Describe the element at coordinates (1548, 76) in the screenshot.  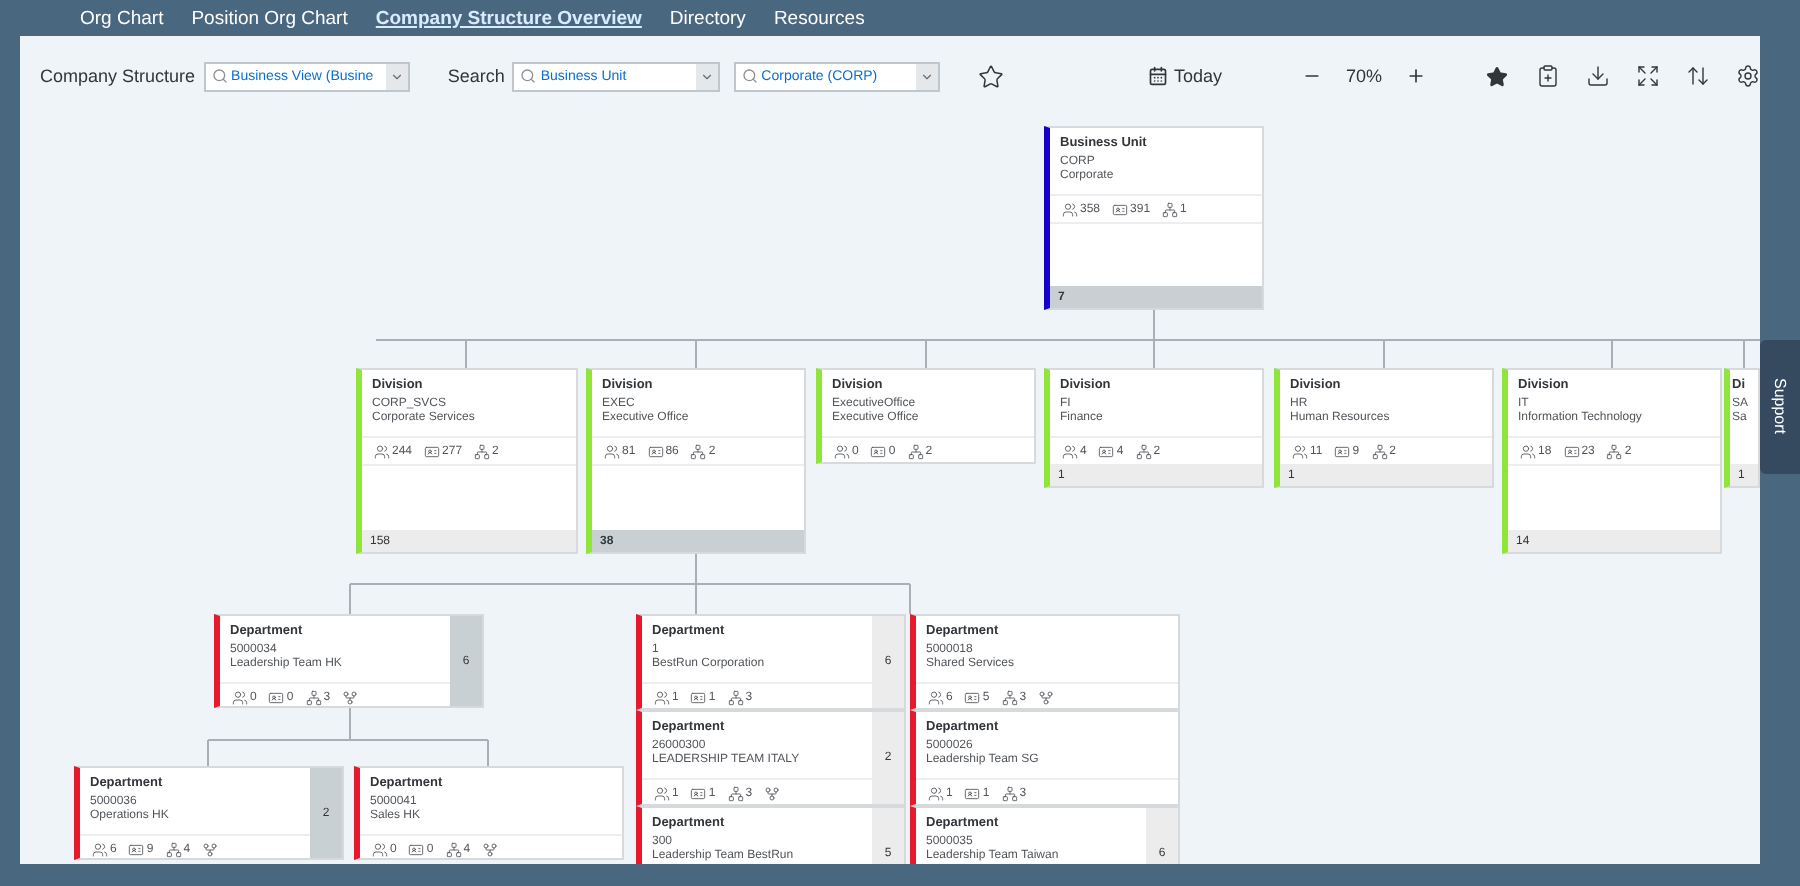
I see `clipboard-icon` at that location.